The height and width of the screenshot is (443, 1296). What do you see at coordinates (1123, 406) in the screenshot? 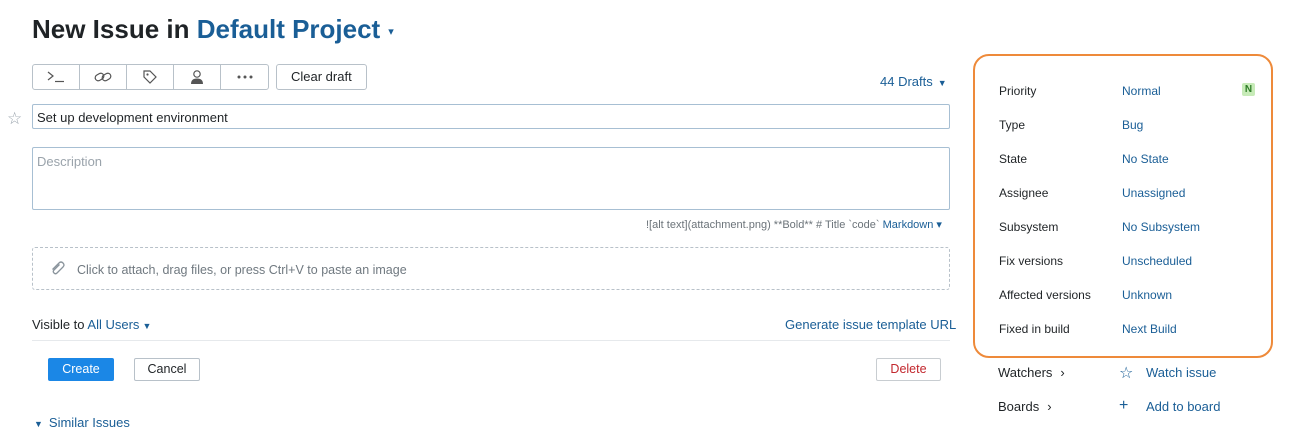
I see `plus-icon: +` at bounding box center [1123, 406].